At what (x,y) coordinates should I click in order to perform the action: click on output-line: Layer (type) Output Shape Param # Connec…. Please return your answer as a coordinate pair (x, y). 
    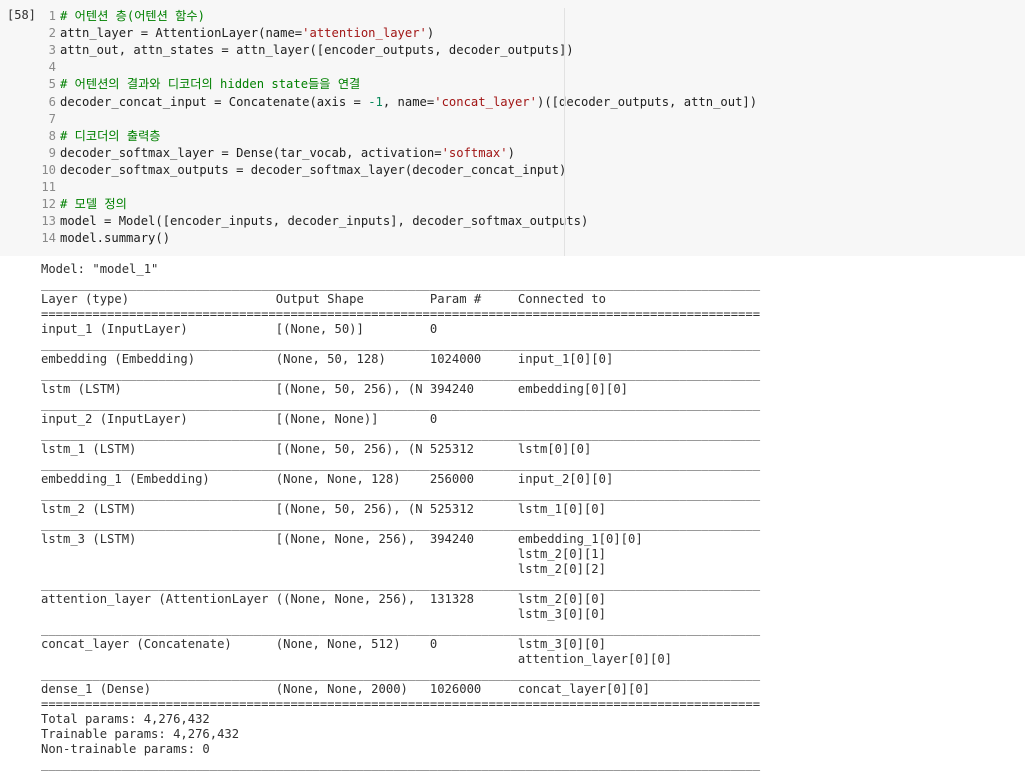
    Looking at the image, I should click on (401, 299).